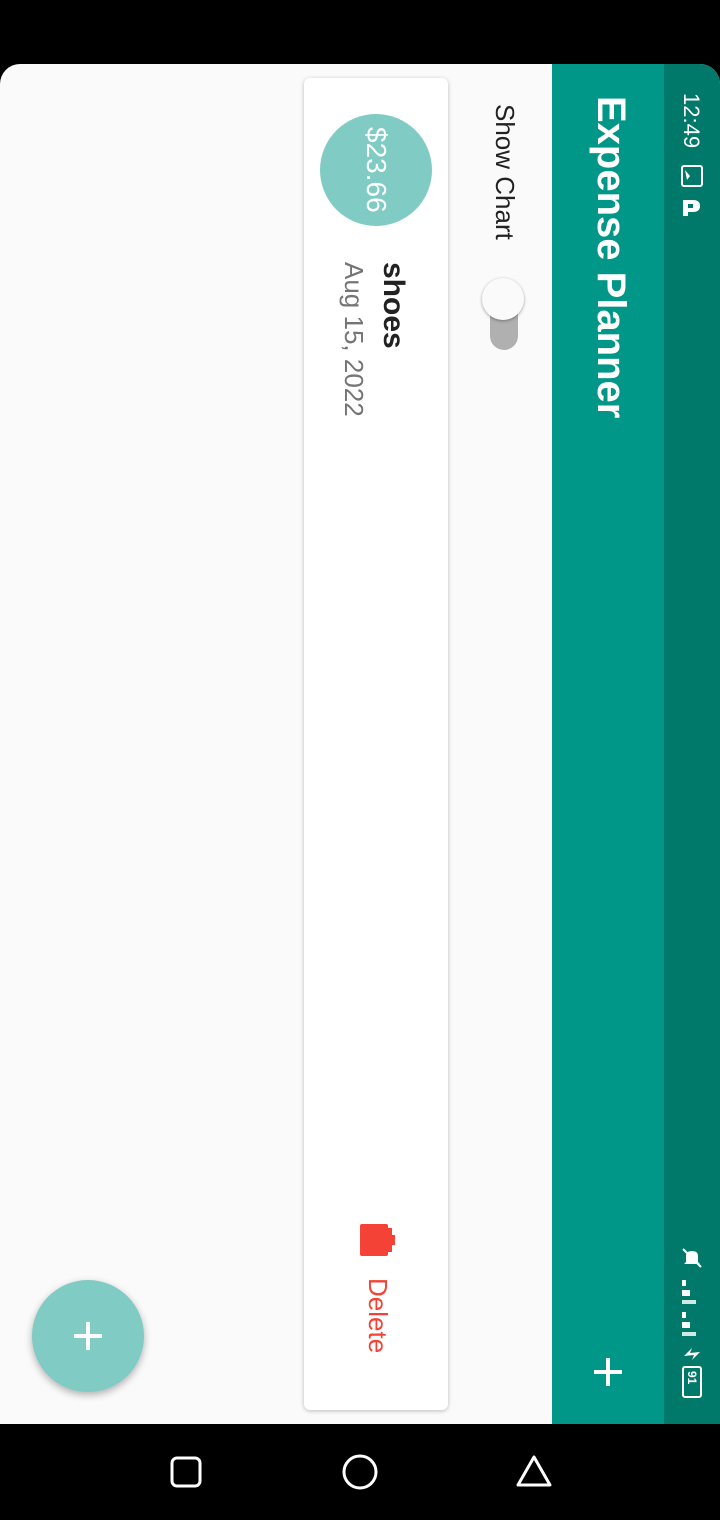 This screenshot has width=720, height=1520. I want to click on top-black-area, so click(360, 32).